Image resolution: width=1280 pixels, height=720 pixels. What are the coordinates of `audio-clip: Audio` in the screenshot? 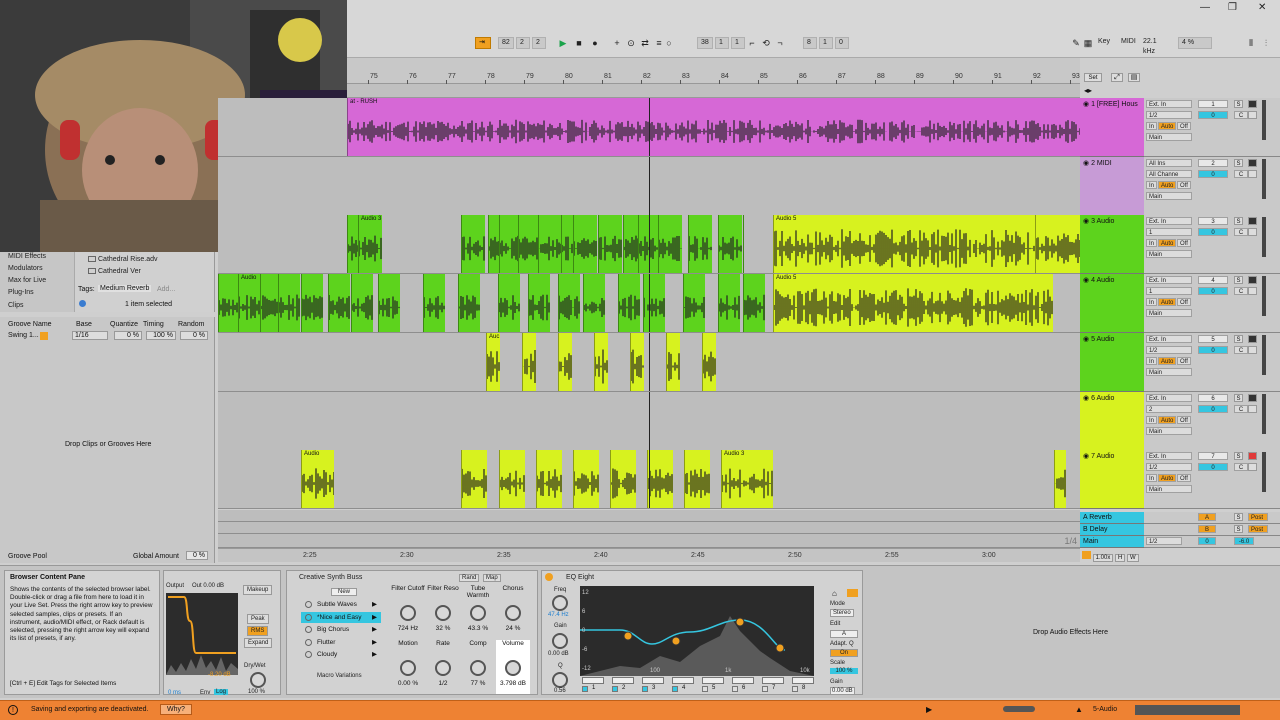 It's located at (317, 479).